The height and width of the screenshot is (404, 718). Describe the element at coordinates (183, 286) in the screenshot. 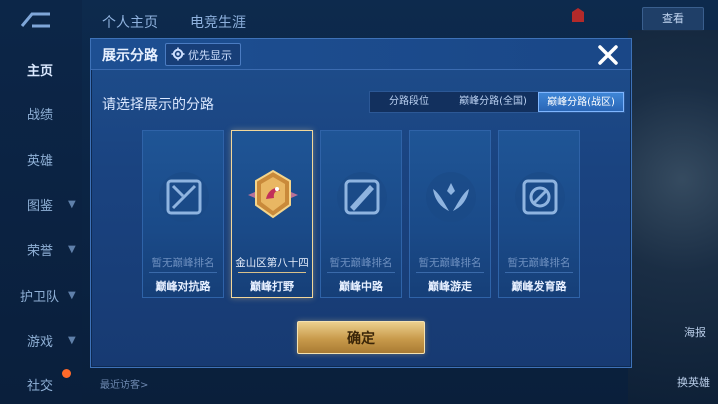

I see `lane-name: 巅峰对抗路` at that location.